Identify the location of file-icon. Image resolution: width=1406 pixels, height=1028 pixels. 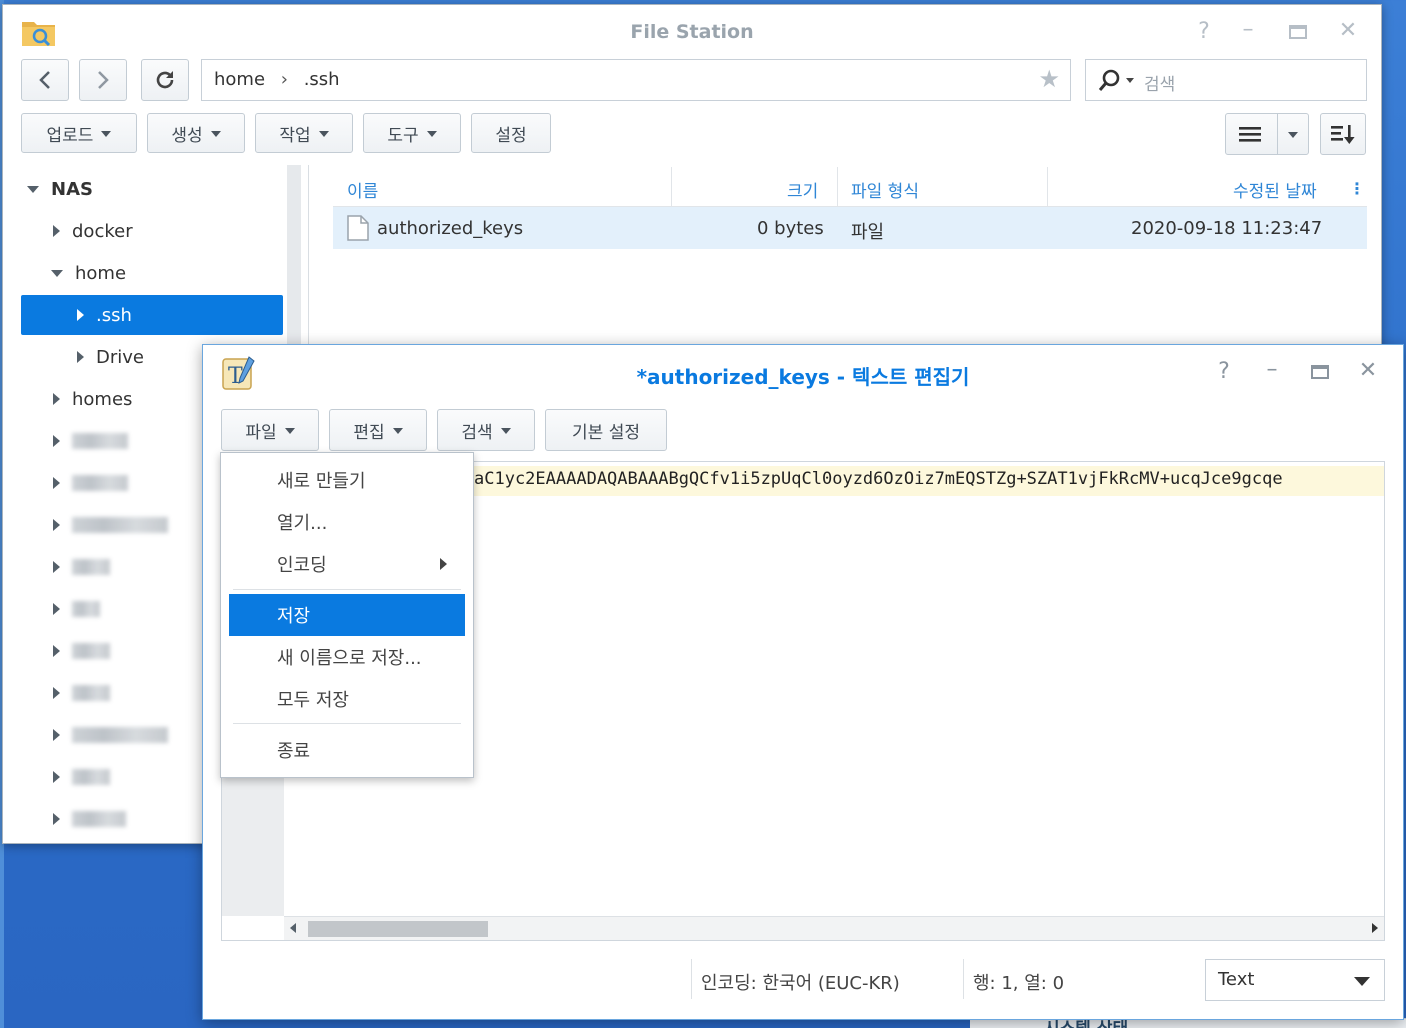
(358, 228).